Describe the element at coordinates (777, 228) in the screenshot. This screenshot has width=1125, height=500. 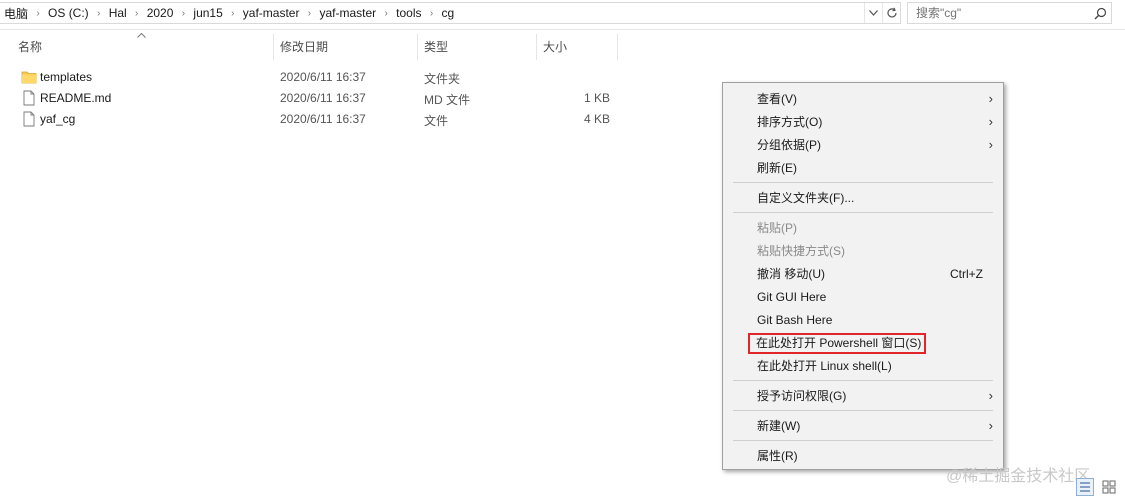
I see `menu-item-label: 粘贴(P)` at that location.